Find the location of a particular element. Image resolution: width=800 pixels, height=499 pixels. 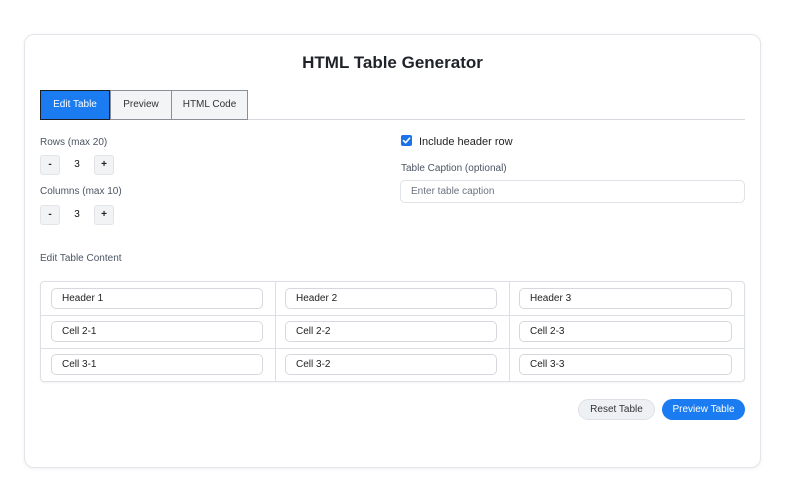

columns-value: 3 is located at coordinates (77, 215).